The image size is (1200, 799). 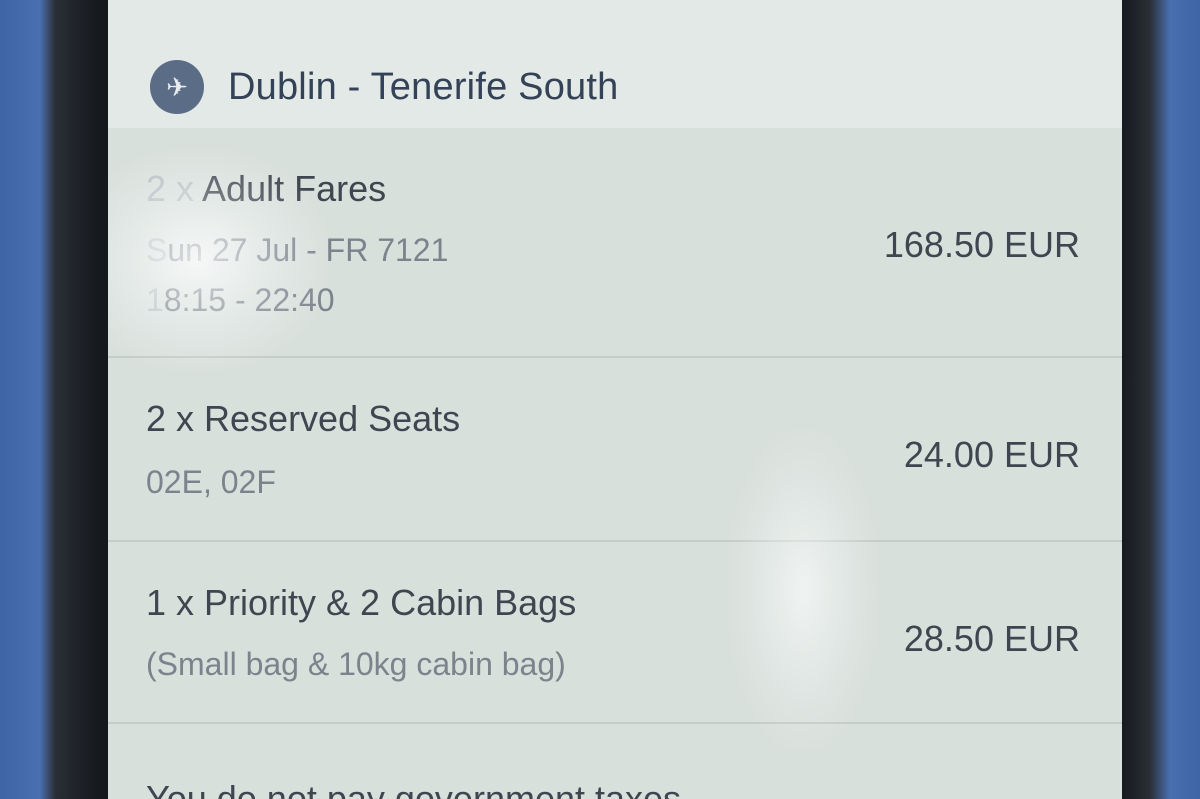 What do you see at coordinates (297, 250) in the screenshot?
I see `flight-date-number: Sun 27 Jul - FR 7121` at bounding box center [297, 250].